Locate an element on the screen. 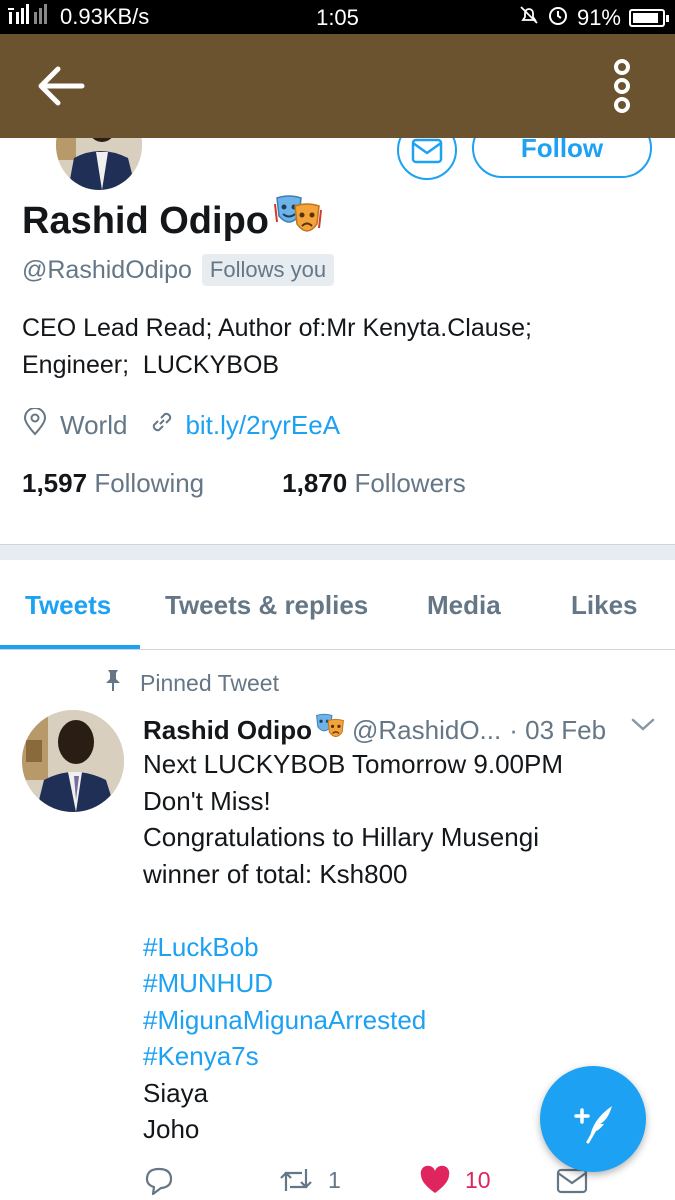 The width and height of the screenshot is (675, 1200). following-count: 1,597 is located at coordinates (55, 483).